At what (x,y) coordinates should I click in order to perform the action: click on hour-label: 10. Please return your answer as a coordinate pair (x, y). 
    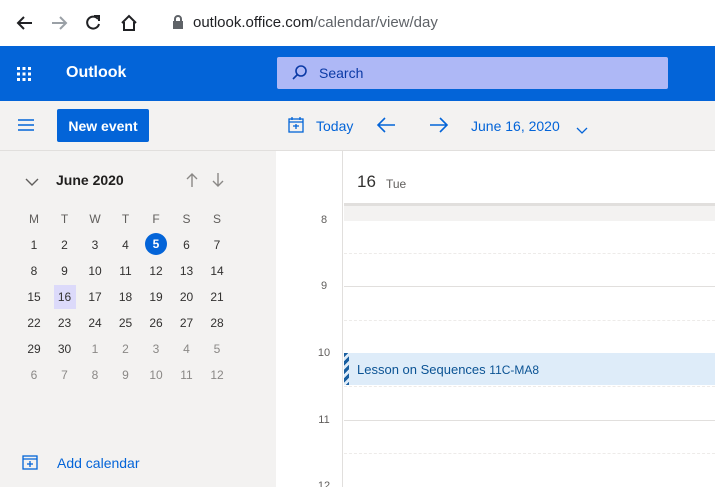
    Looking at the image, I should click on (324, 353).